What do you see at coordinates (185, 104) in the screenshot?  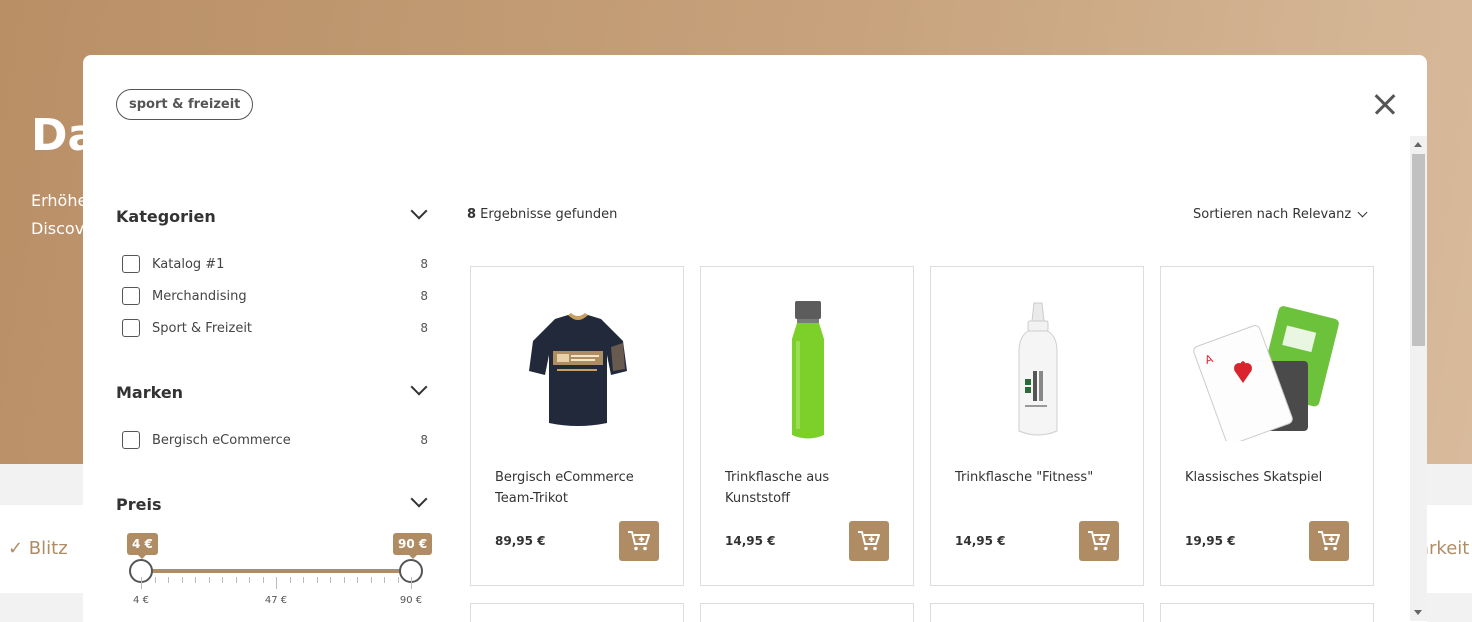 I see `search-term-chip: sport & freizeit` at bounding box center [185, 104].